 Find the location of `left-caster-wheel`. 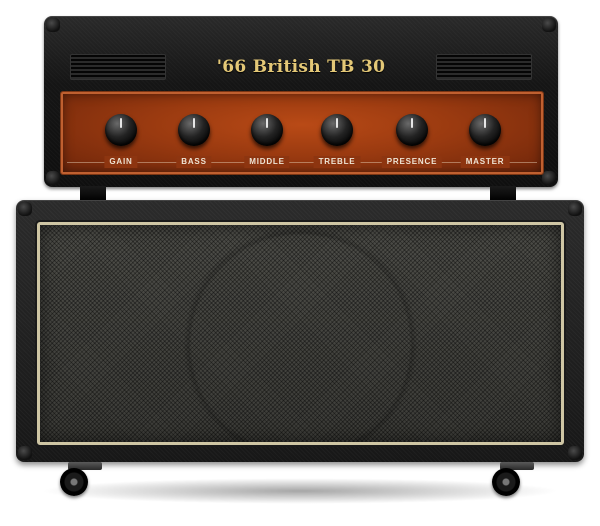

left-caster-wheel is located at coordinates (82, 480).